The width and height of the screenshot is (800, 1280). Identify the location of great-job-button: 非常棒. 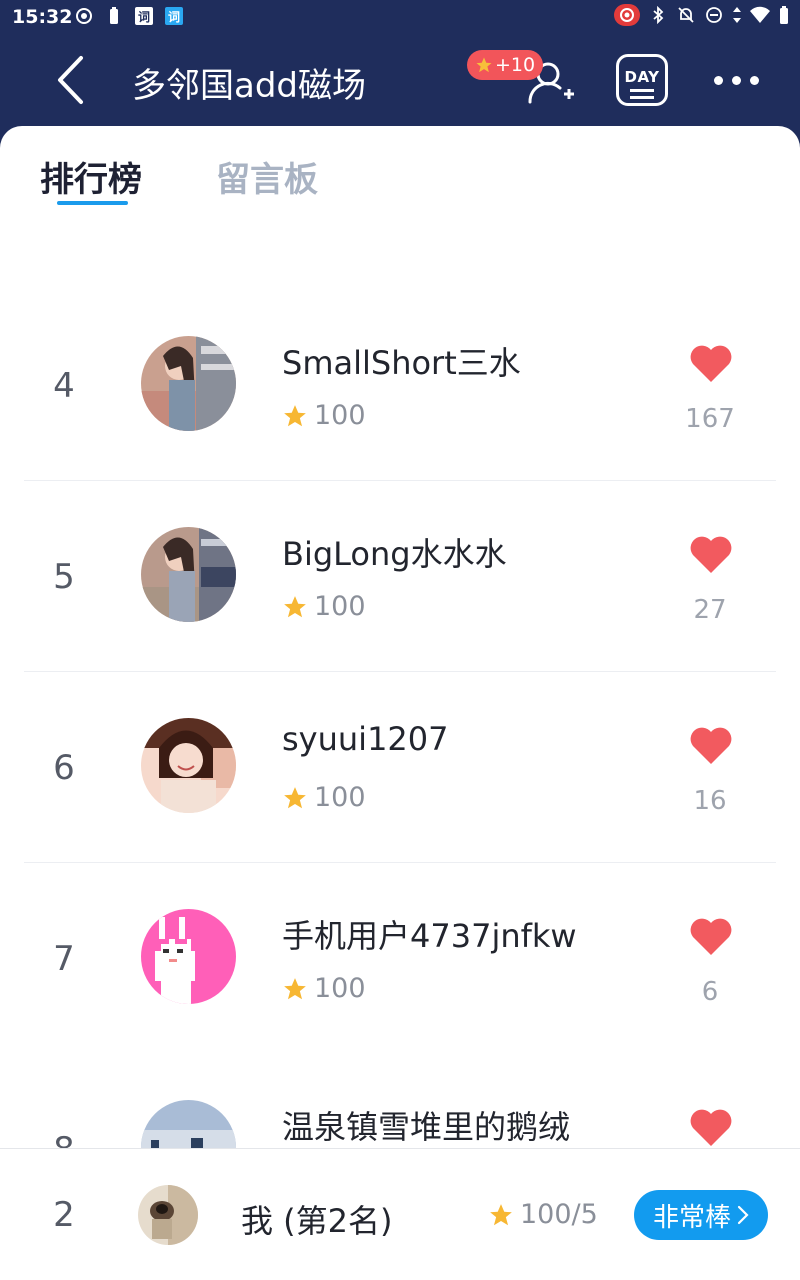
(701, 1215).